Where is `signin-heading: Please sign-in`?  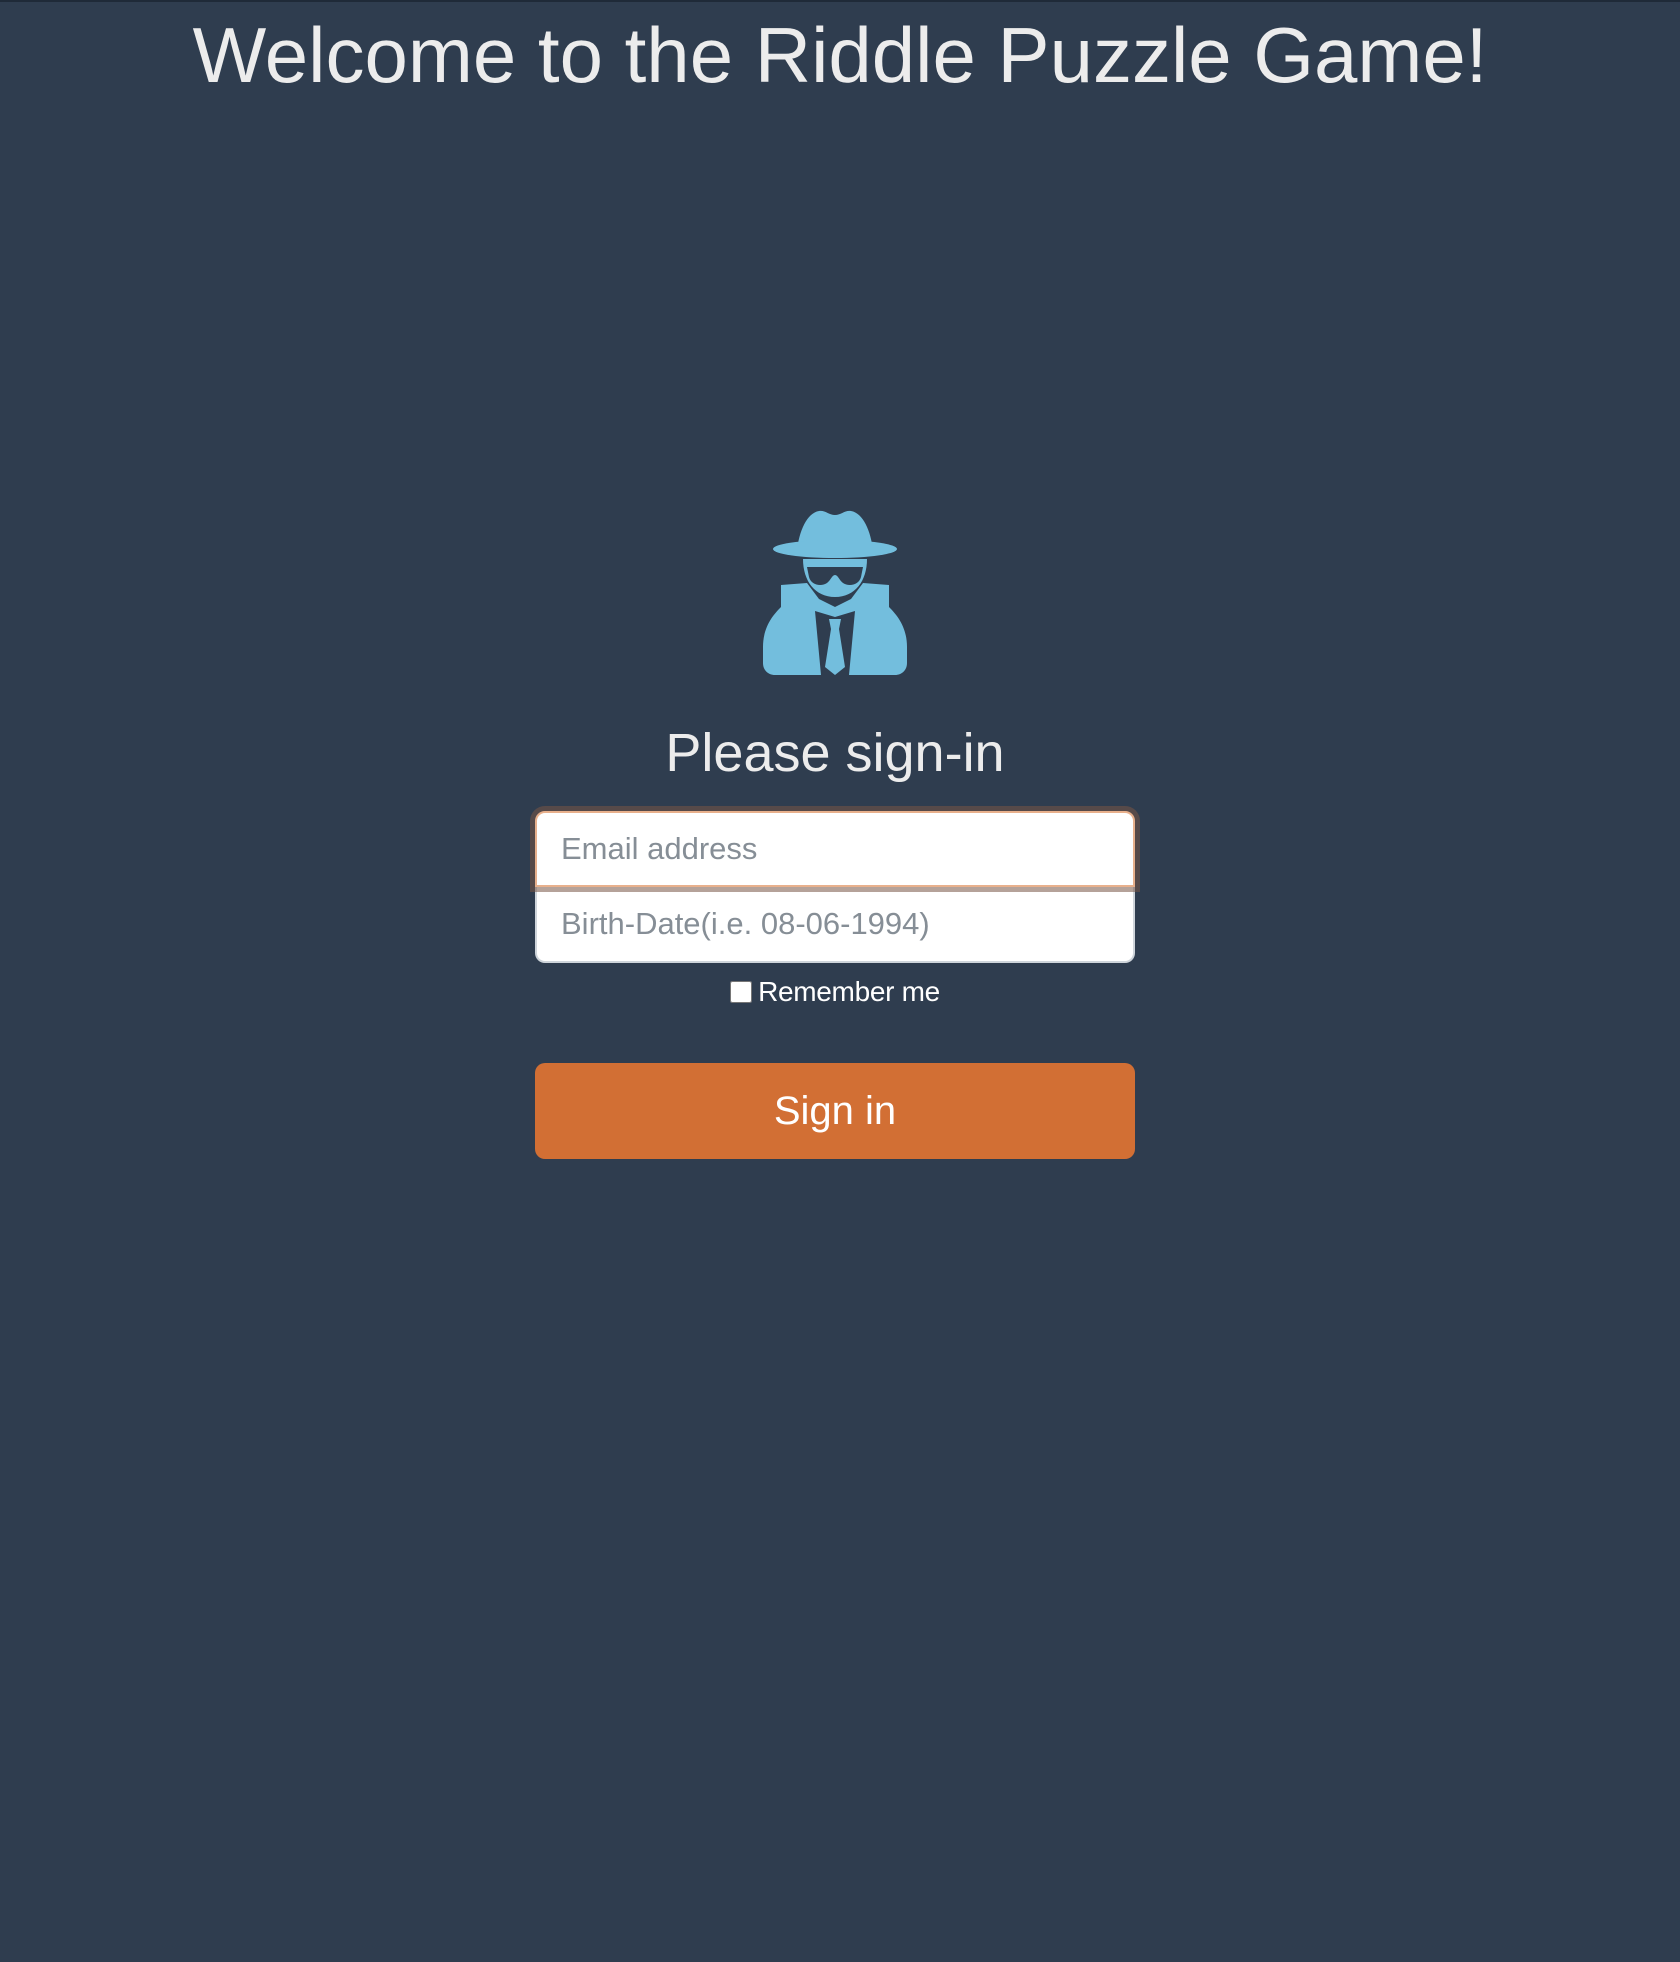 signin-heading: Please sign-in is located at coordinates (835, 753).